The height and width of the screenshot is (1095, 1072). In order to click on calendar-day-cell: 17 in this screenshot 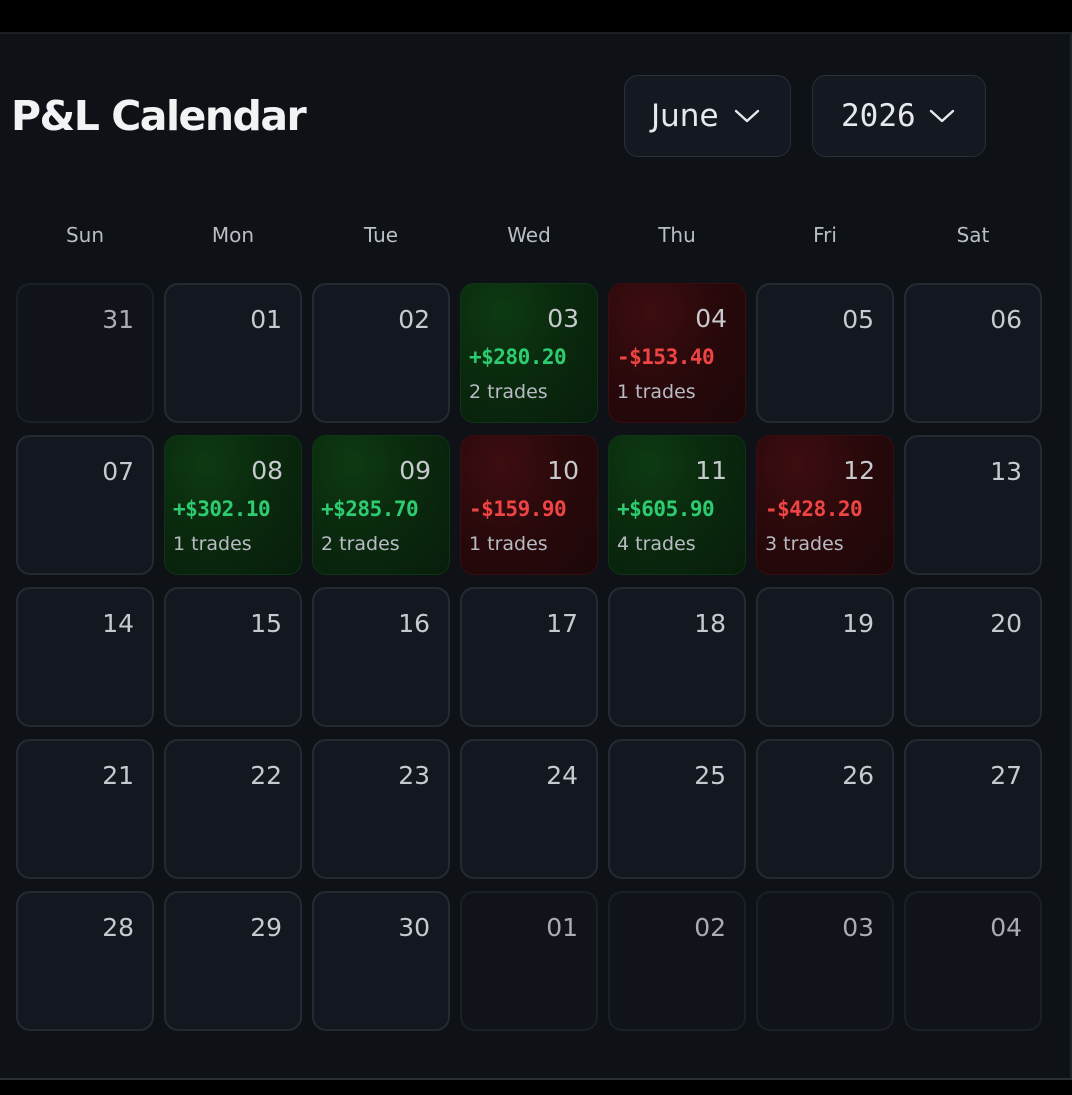, I will do `click(529, 657)`.